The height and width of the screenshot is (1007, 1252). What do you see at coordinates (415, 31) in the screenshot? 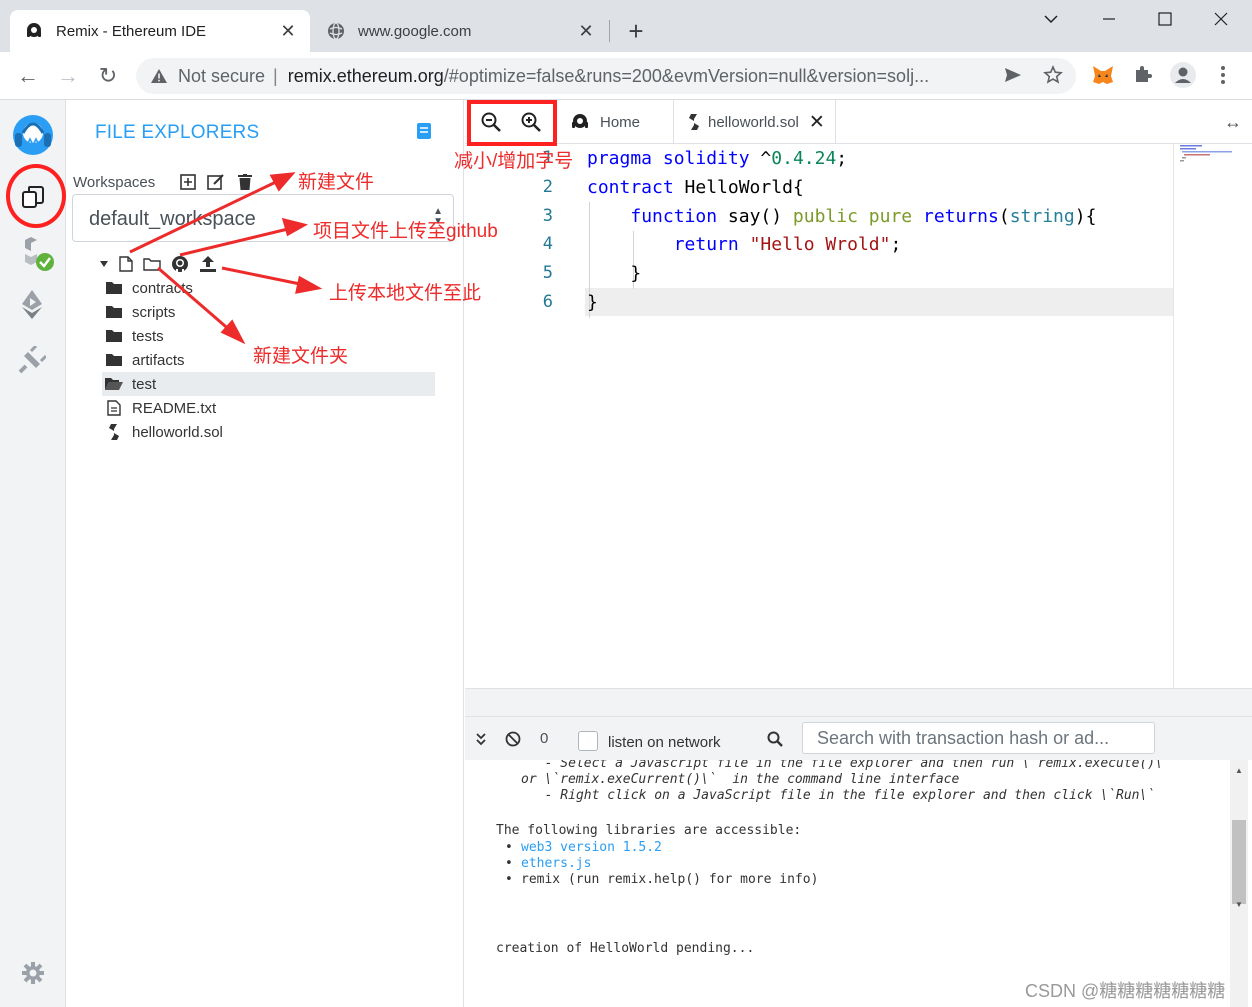
I see `tab-title: www.google.com` at bounding box center [415, 31].